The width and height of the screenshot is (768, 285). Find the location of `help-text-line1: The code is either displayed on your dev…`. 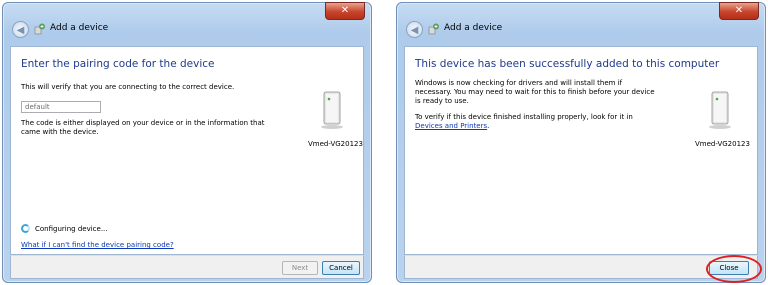

help-text-line1: The code is either displayed on your dev… is located at coordinates (143, 123).